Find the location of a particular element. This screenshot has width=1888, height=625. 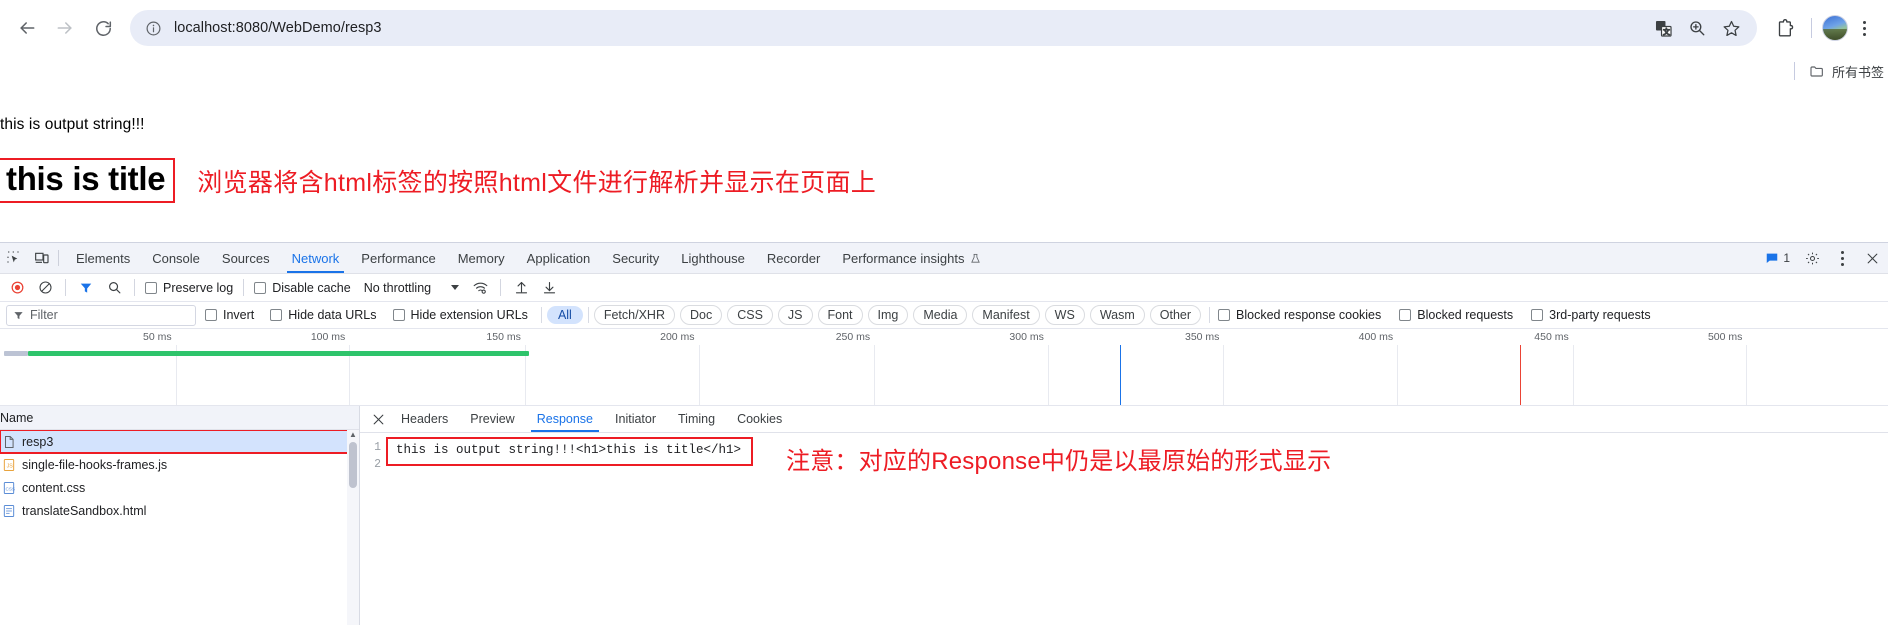

chip-js: JS is located at coordinates (795, 315).